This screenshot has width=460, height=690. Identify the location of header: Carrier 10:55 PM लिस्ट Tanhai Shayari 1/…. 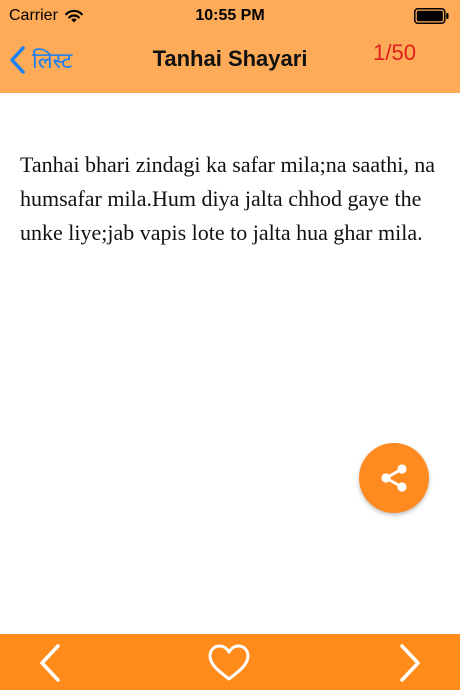
(230, 46).